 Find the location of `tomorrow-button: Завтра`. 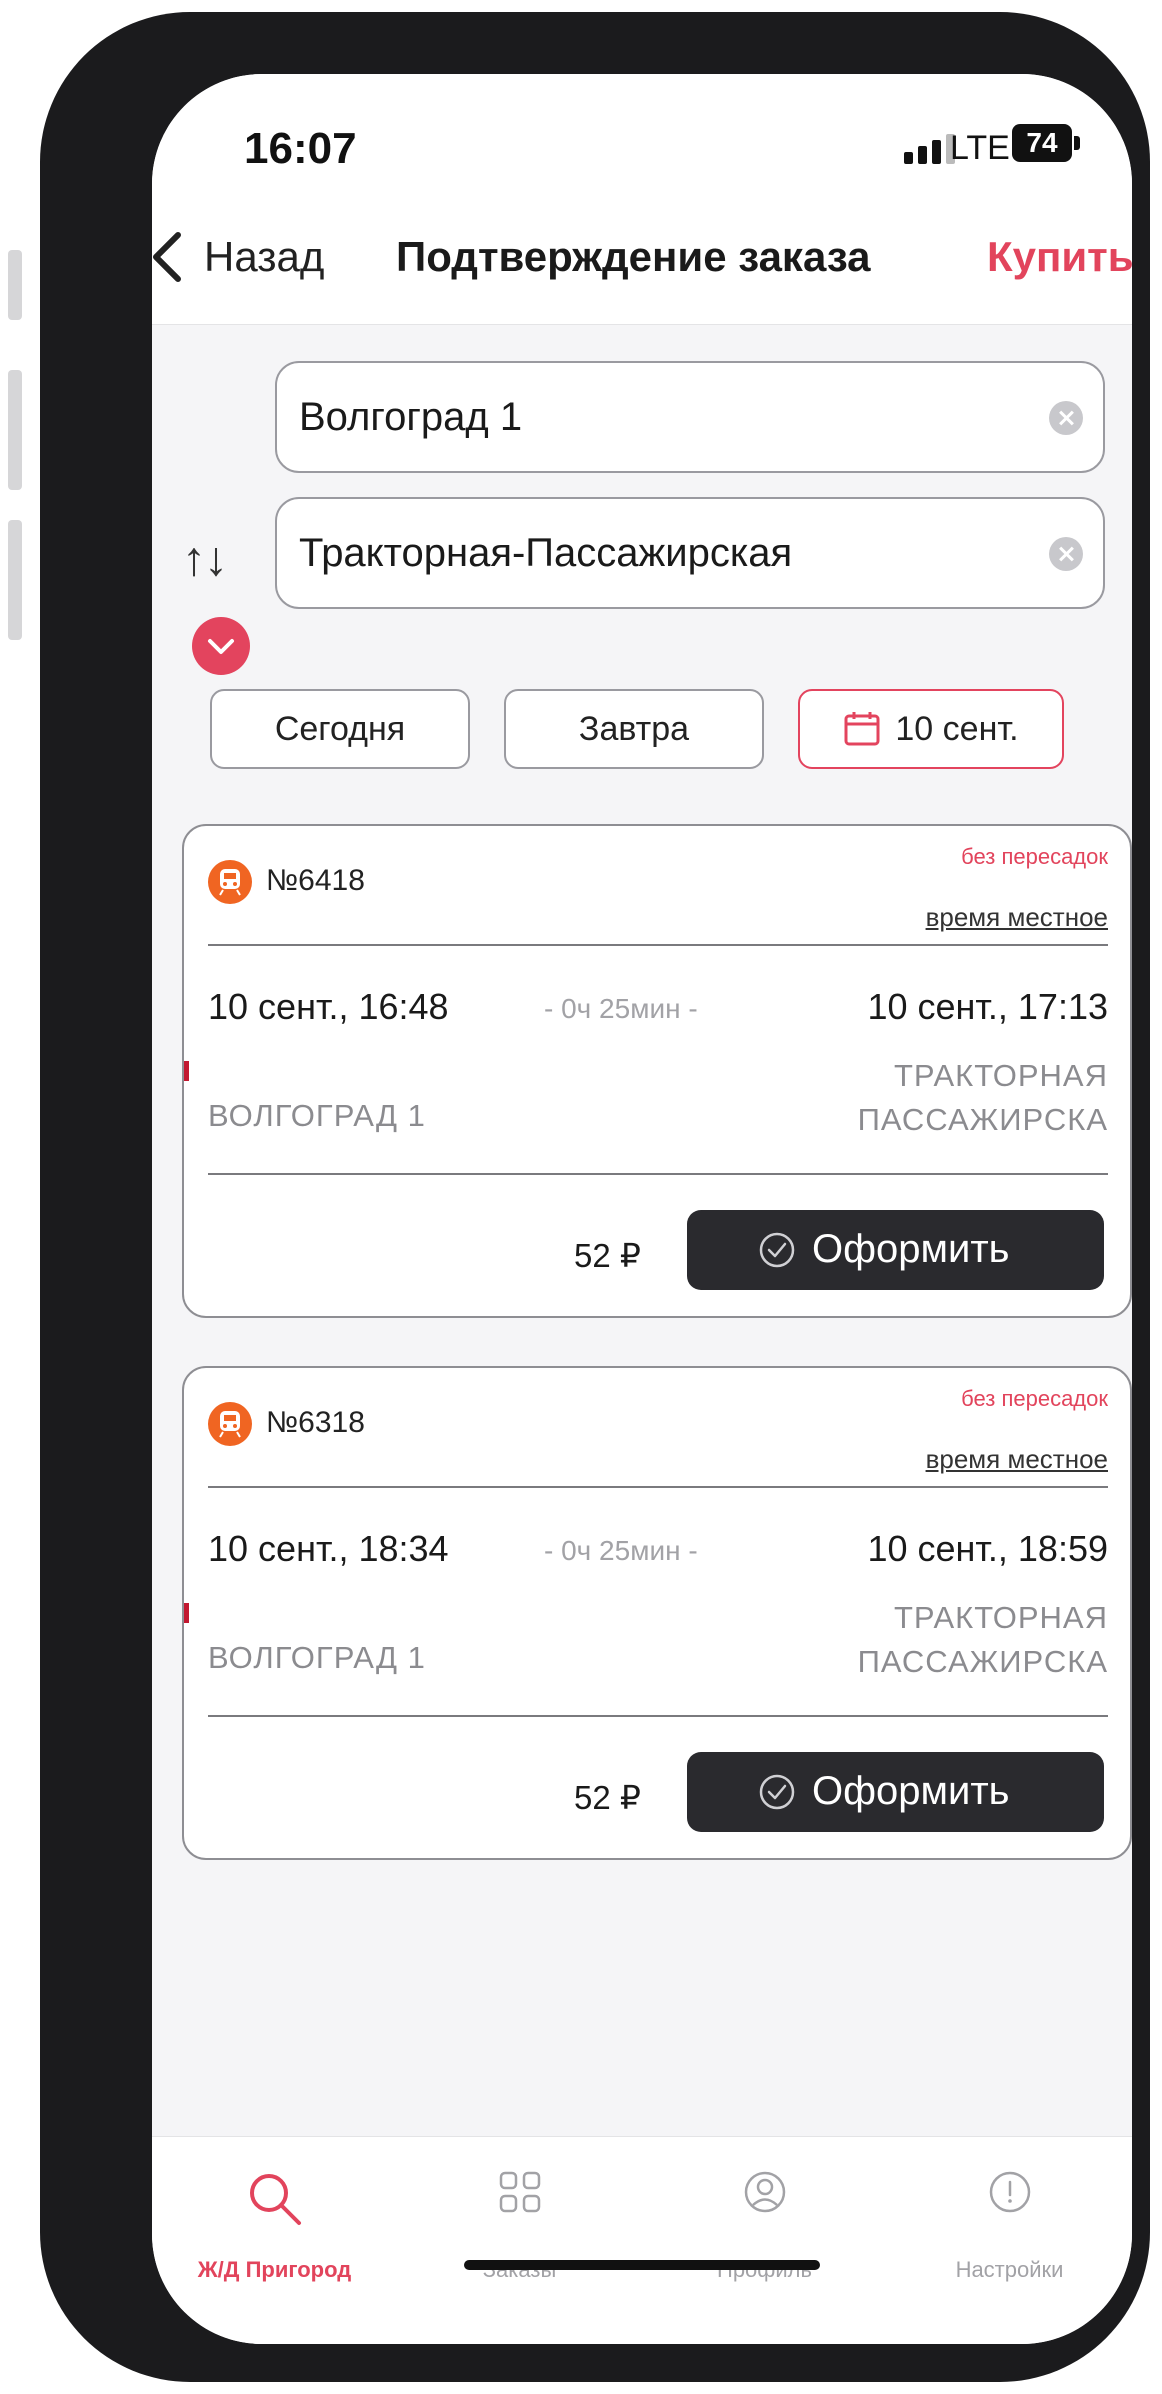

tomorrow-button: Завтра is located at coordinates (634, 729).